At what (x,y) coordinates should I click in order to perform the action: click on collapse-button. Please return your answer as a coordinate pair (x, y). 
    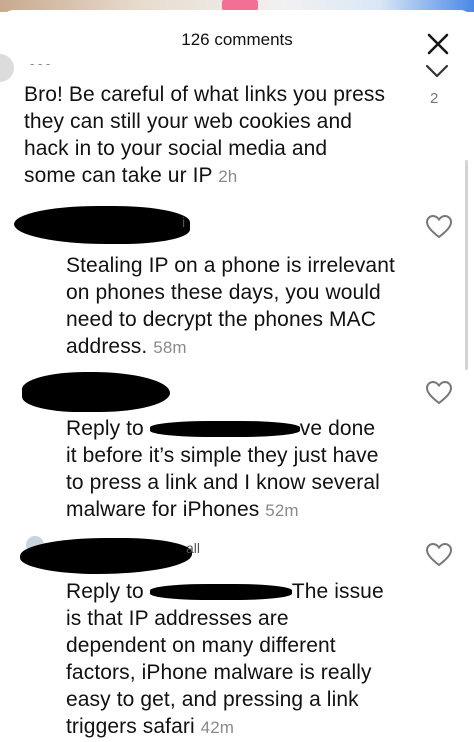
    Looking at the image, I should click on (437, 73).